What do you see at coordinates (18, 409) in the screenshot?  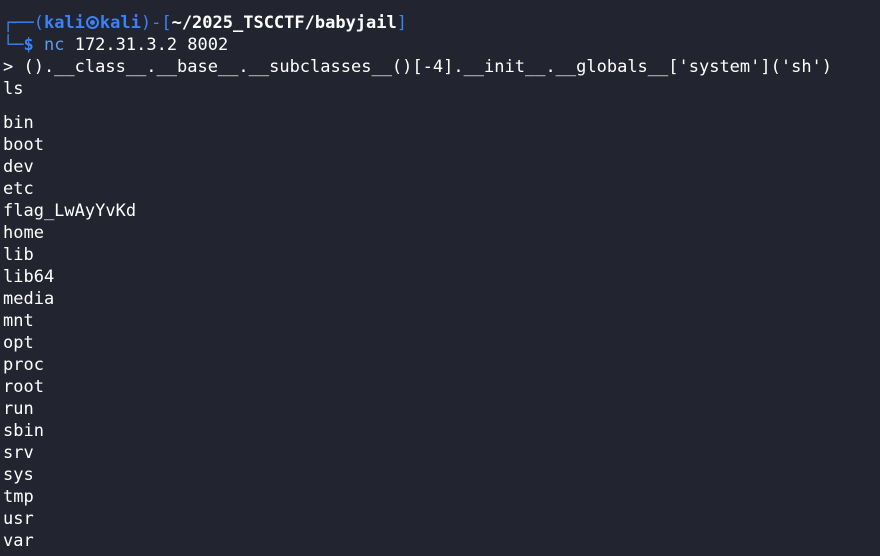 I see `list-item: run` at bounding box center [18, 409].